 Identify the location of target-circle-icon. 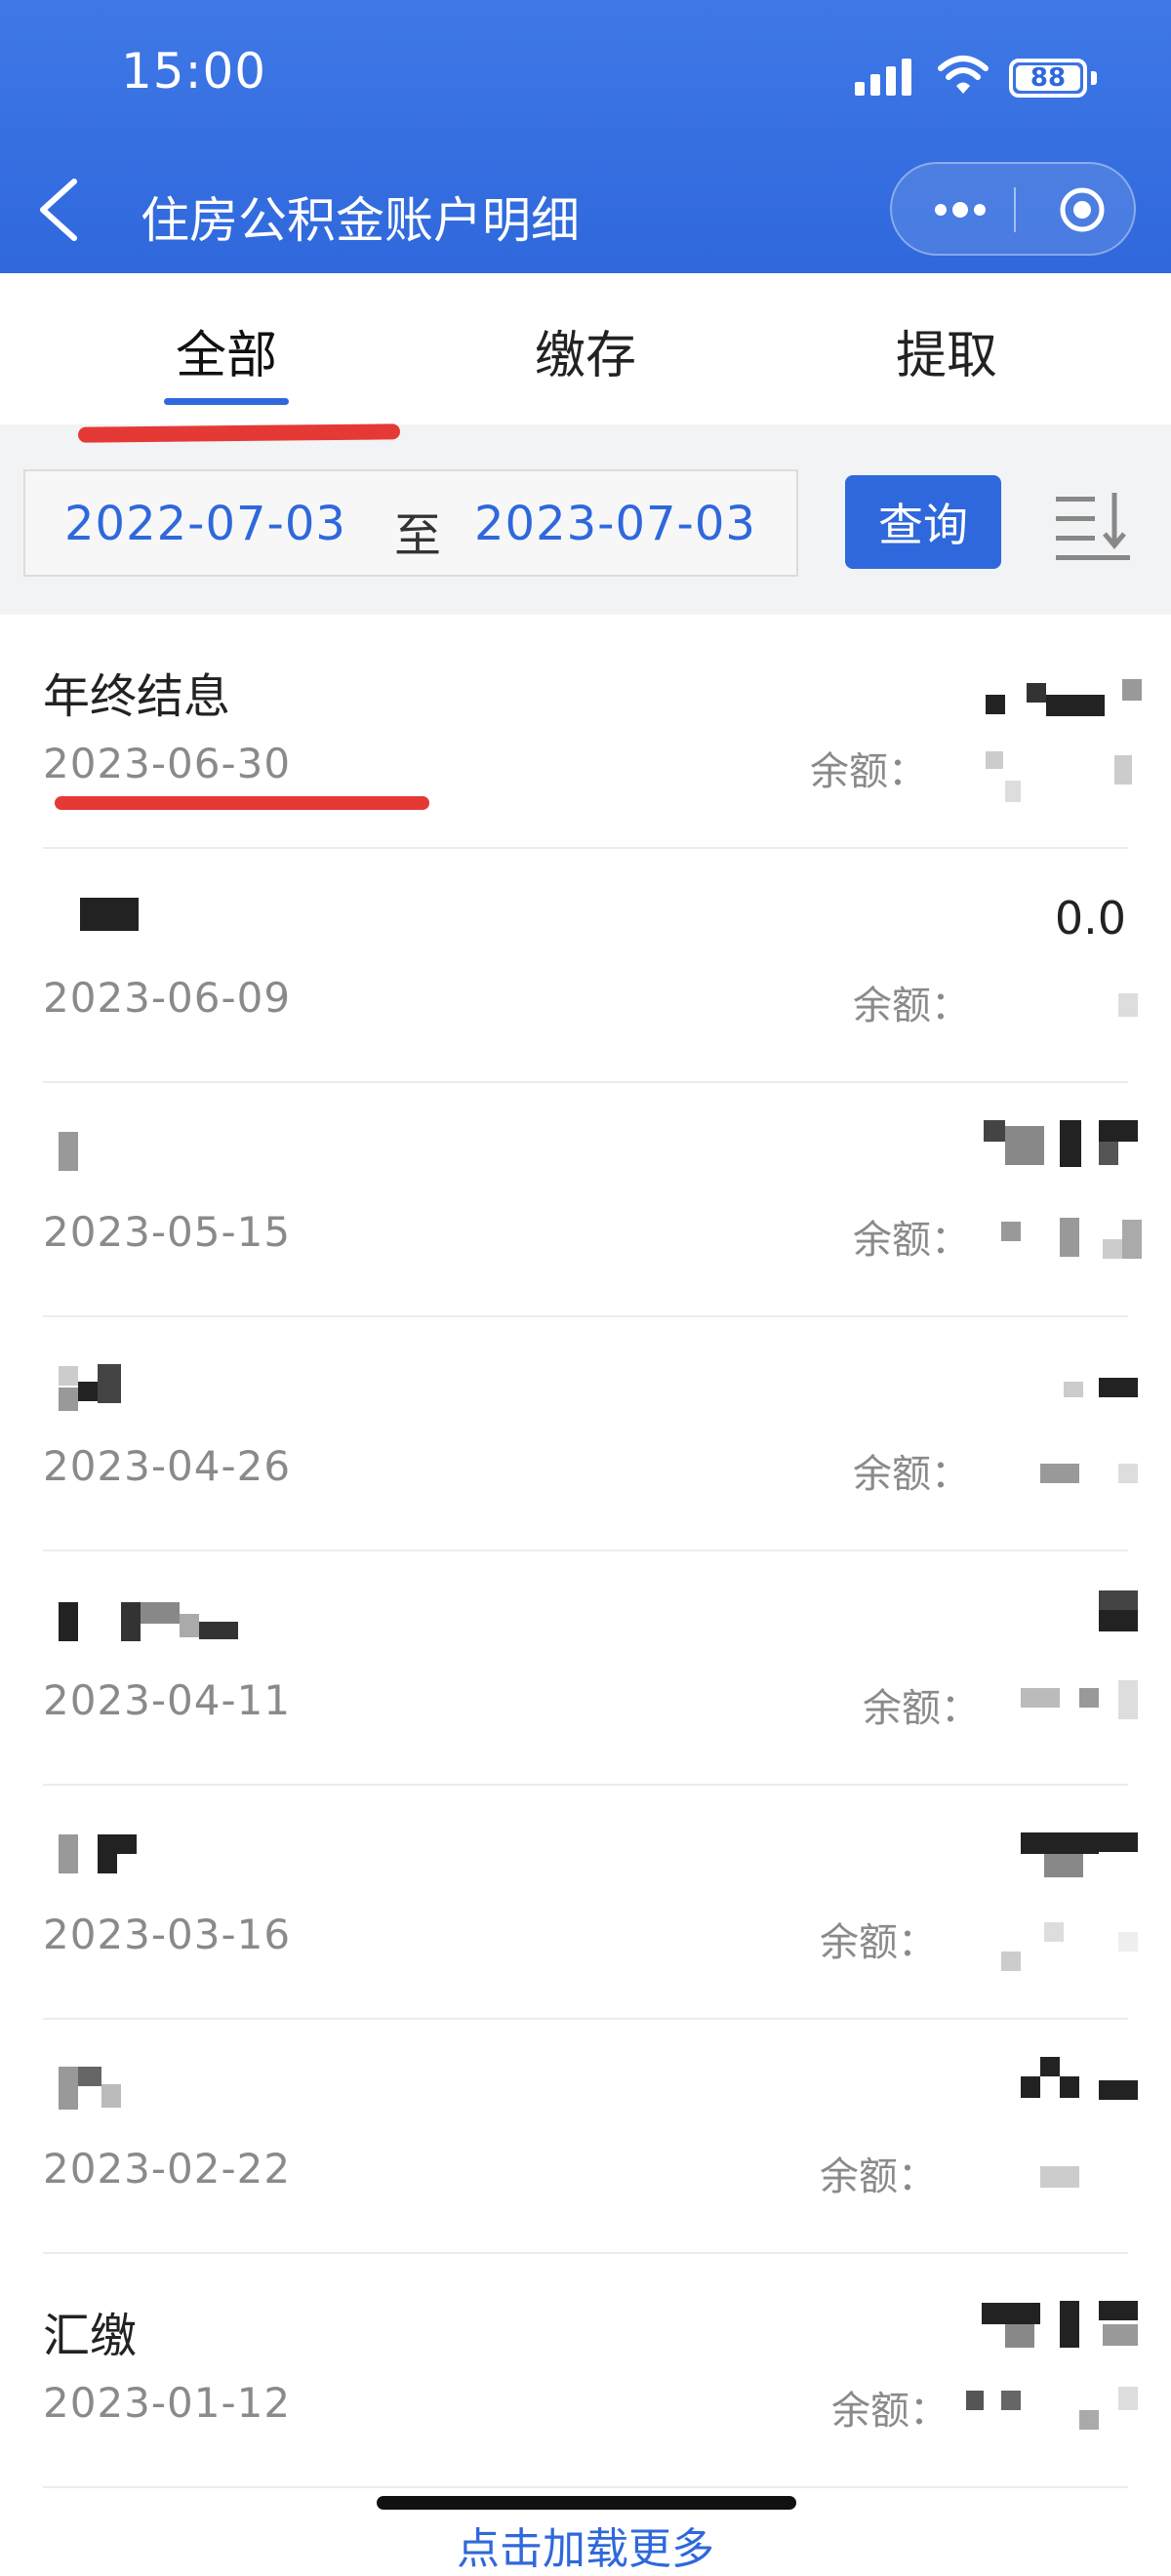
(1082, 209).